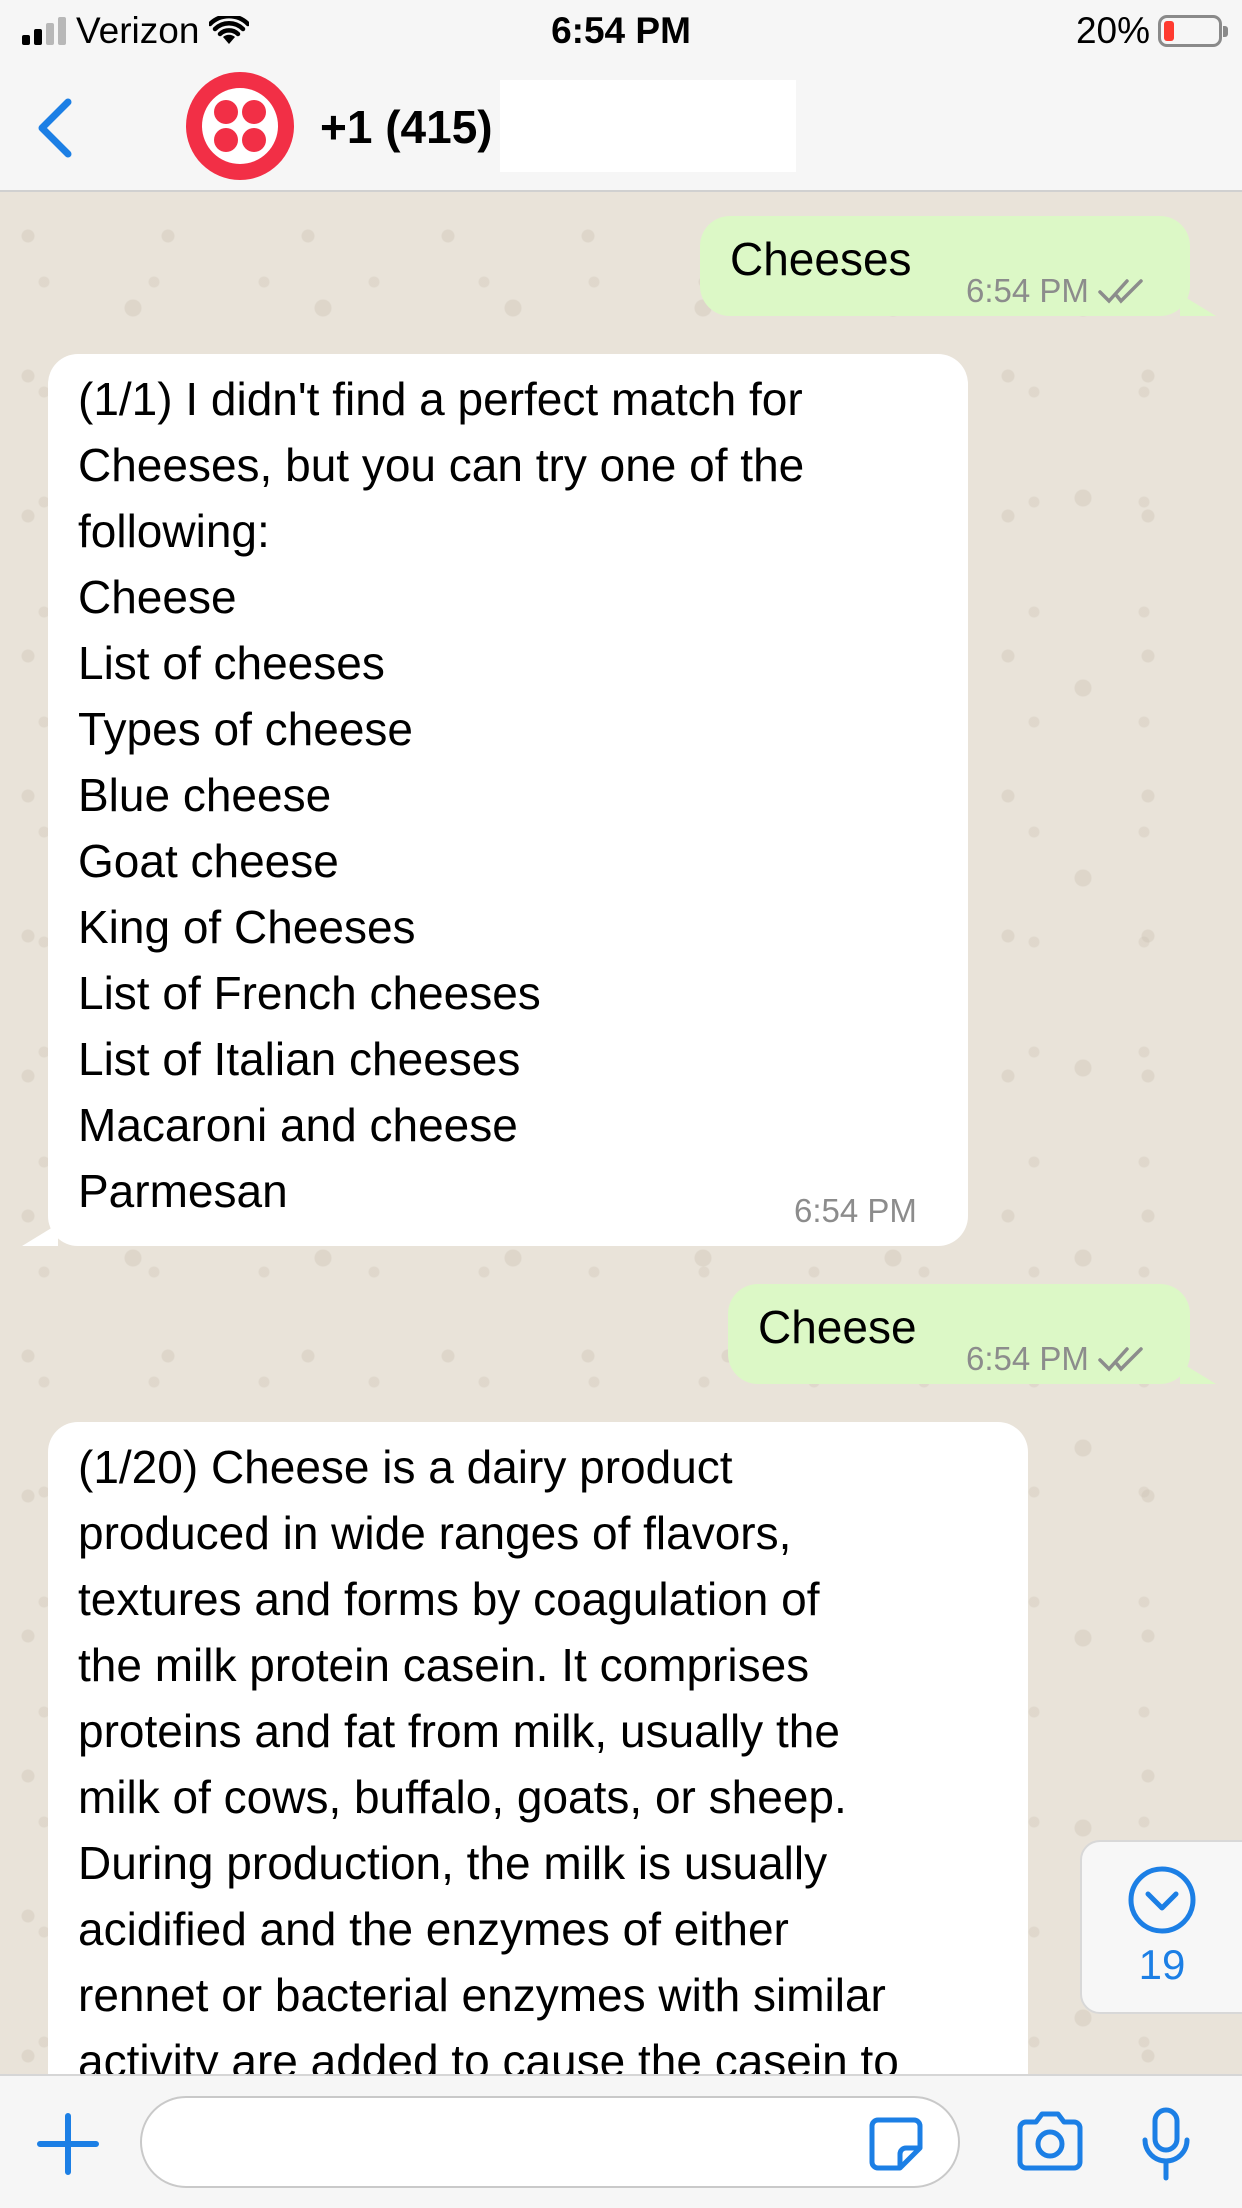  What do you see at coordinates (245, 729) in the screenshot?
I see `message-line: Types of cheese` at bounding box center [245, 729].